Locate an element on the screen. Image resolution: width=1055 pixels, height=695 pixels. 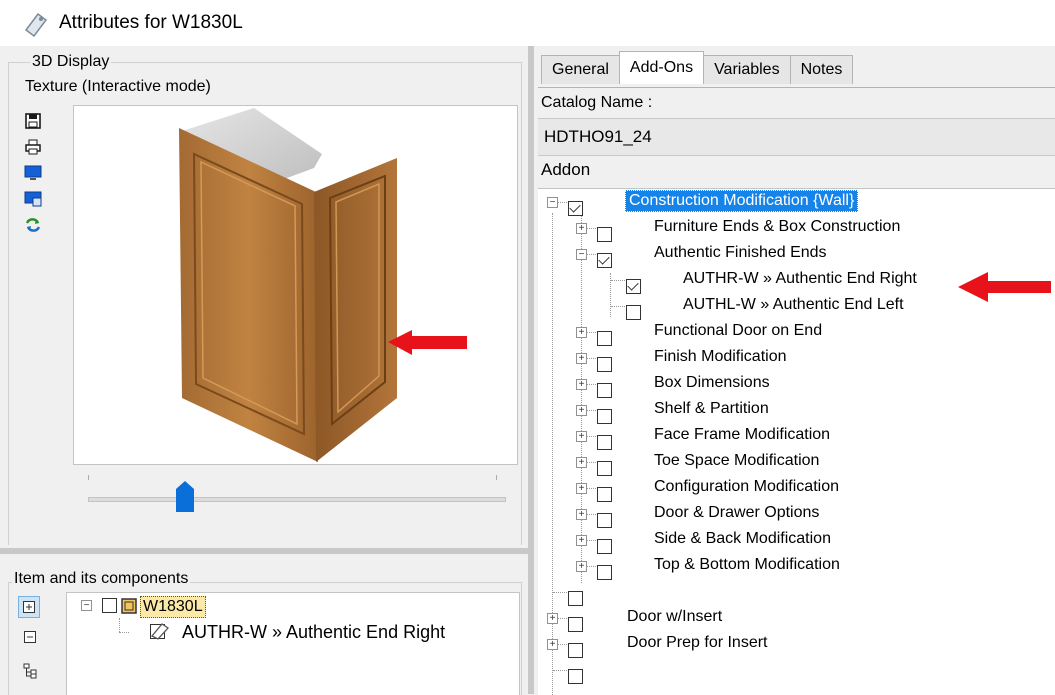
addon-item-label: Box Dimensions is located at coordinates (712, 383).